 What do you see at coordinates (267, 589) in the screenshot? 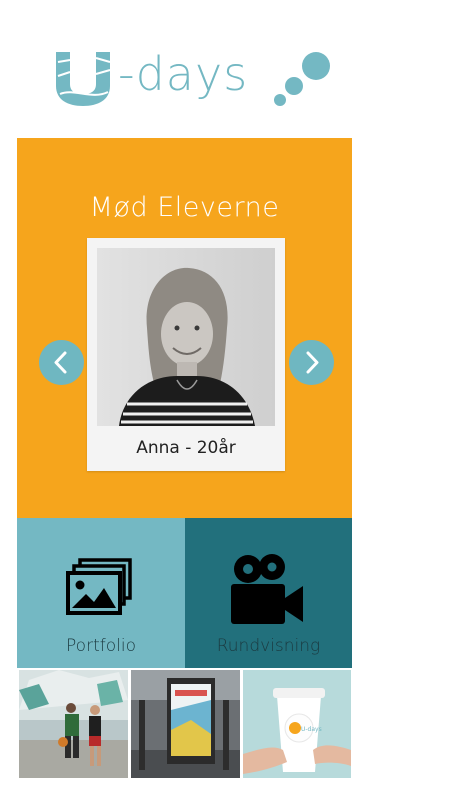
I see `video-camera-icon` at bounding box center [267, 589].